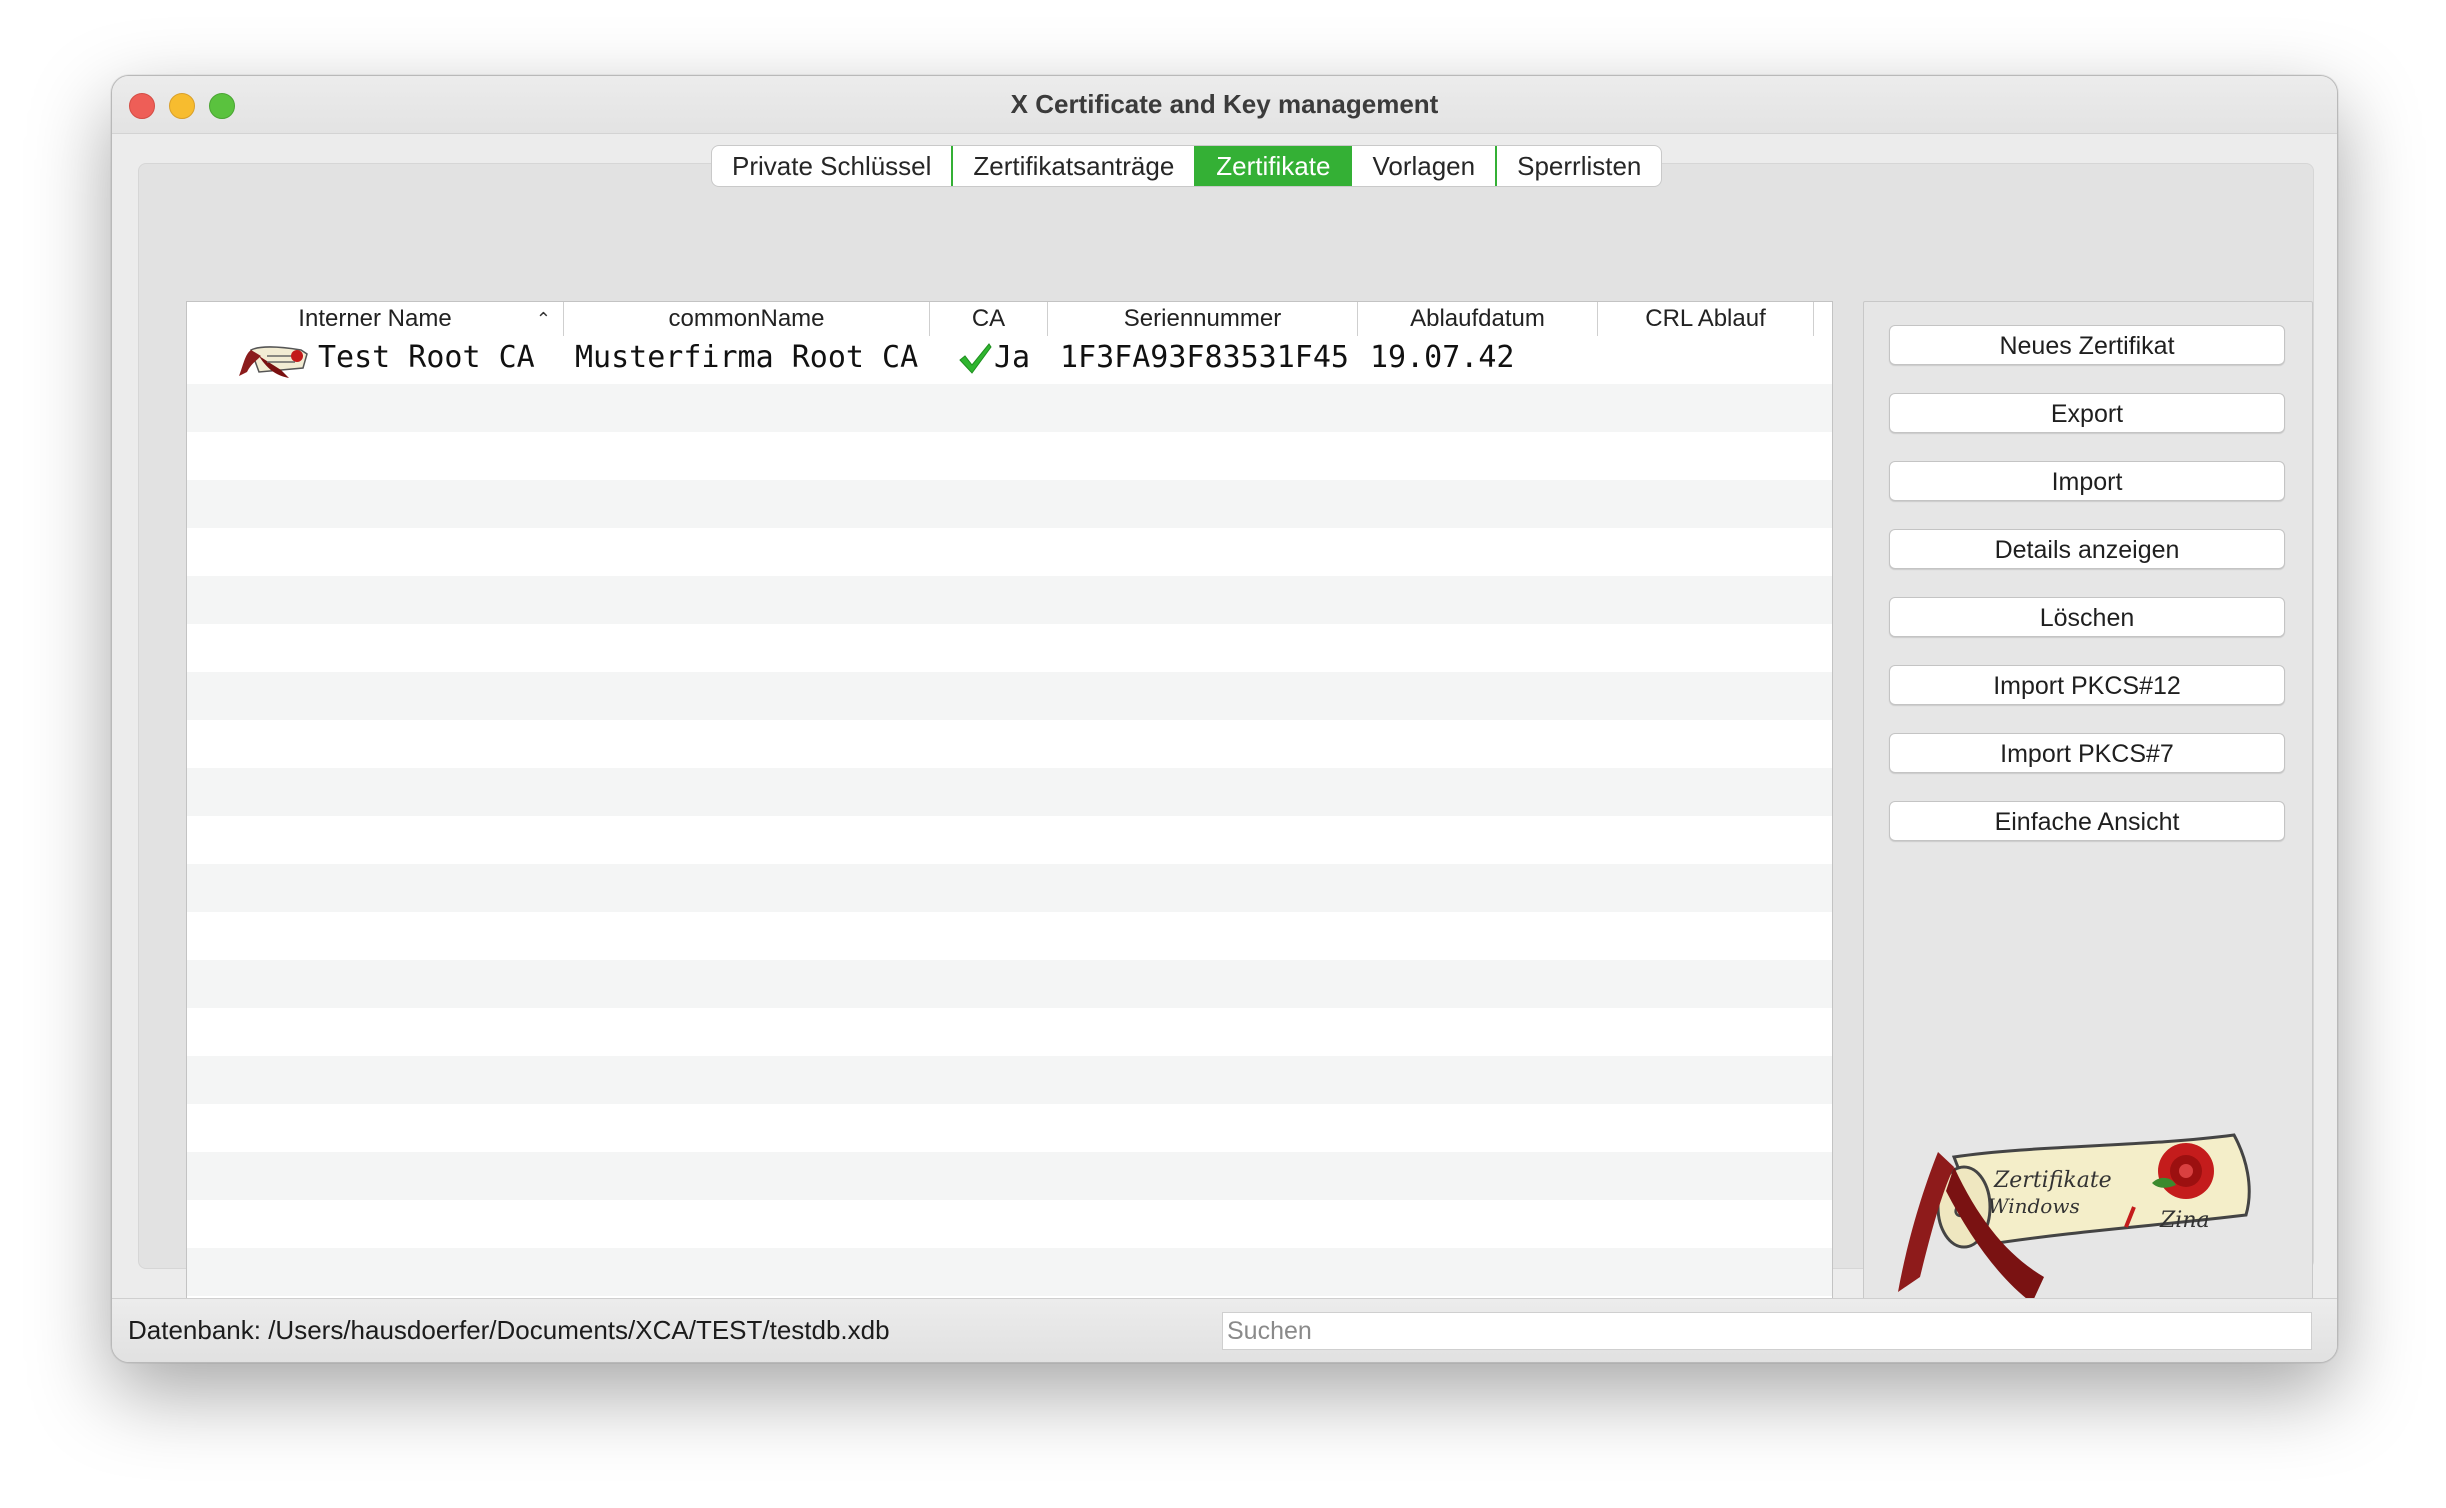 The width and height of the screenshot is (2446, 1508). Describe the element at coordinates (2087, 413) in the screenshot. I see `export-button: Export` at that location.